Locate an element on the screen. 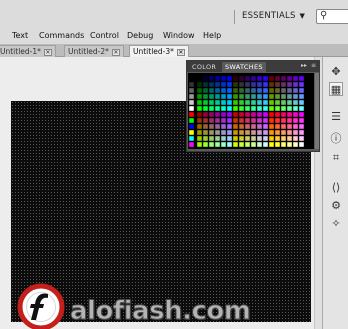 The height and width of the screenshot is (329, 348). menu-help: Help is located at coordinates (212, 35).